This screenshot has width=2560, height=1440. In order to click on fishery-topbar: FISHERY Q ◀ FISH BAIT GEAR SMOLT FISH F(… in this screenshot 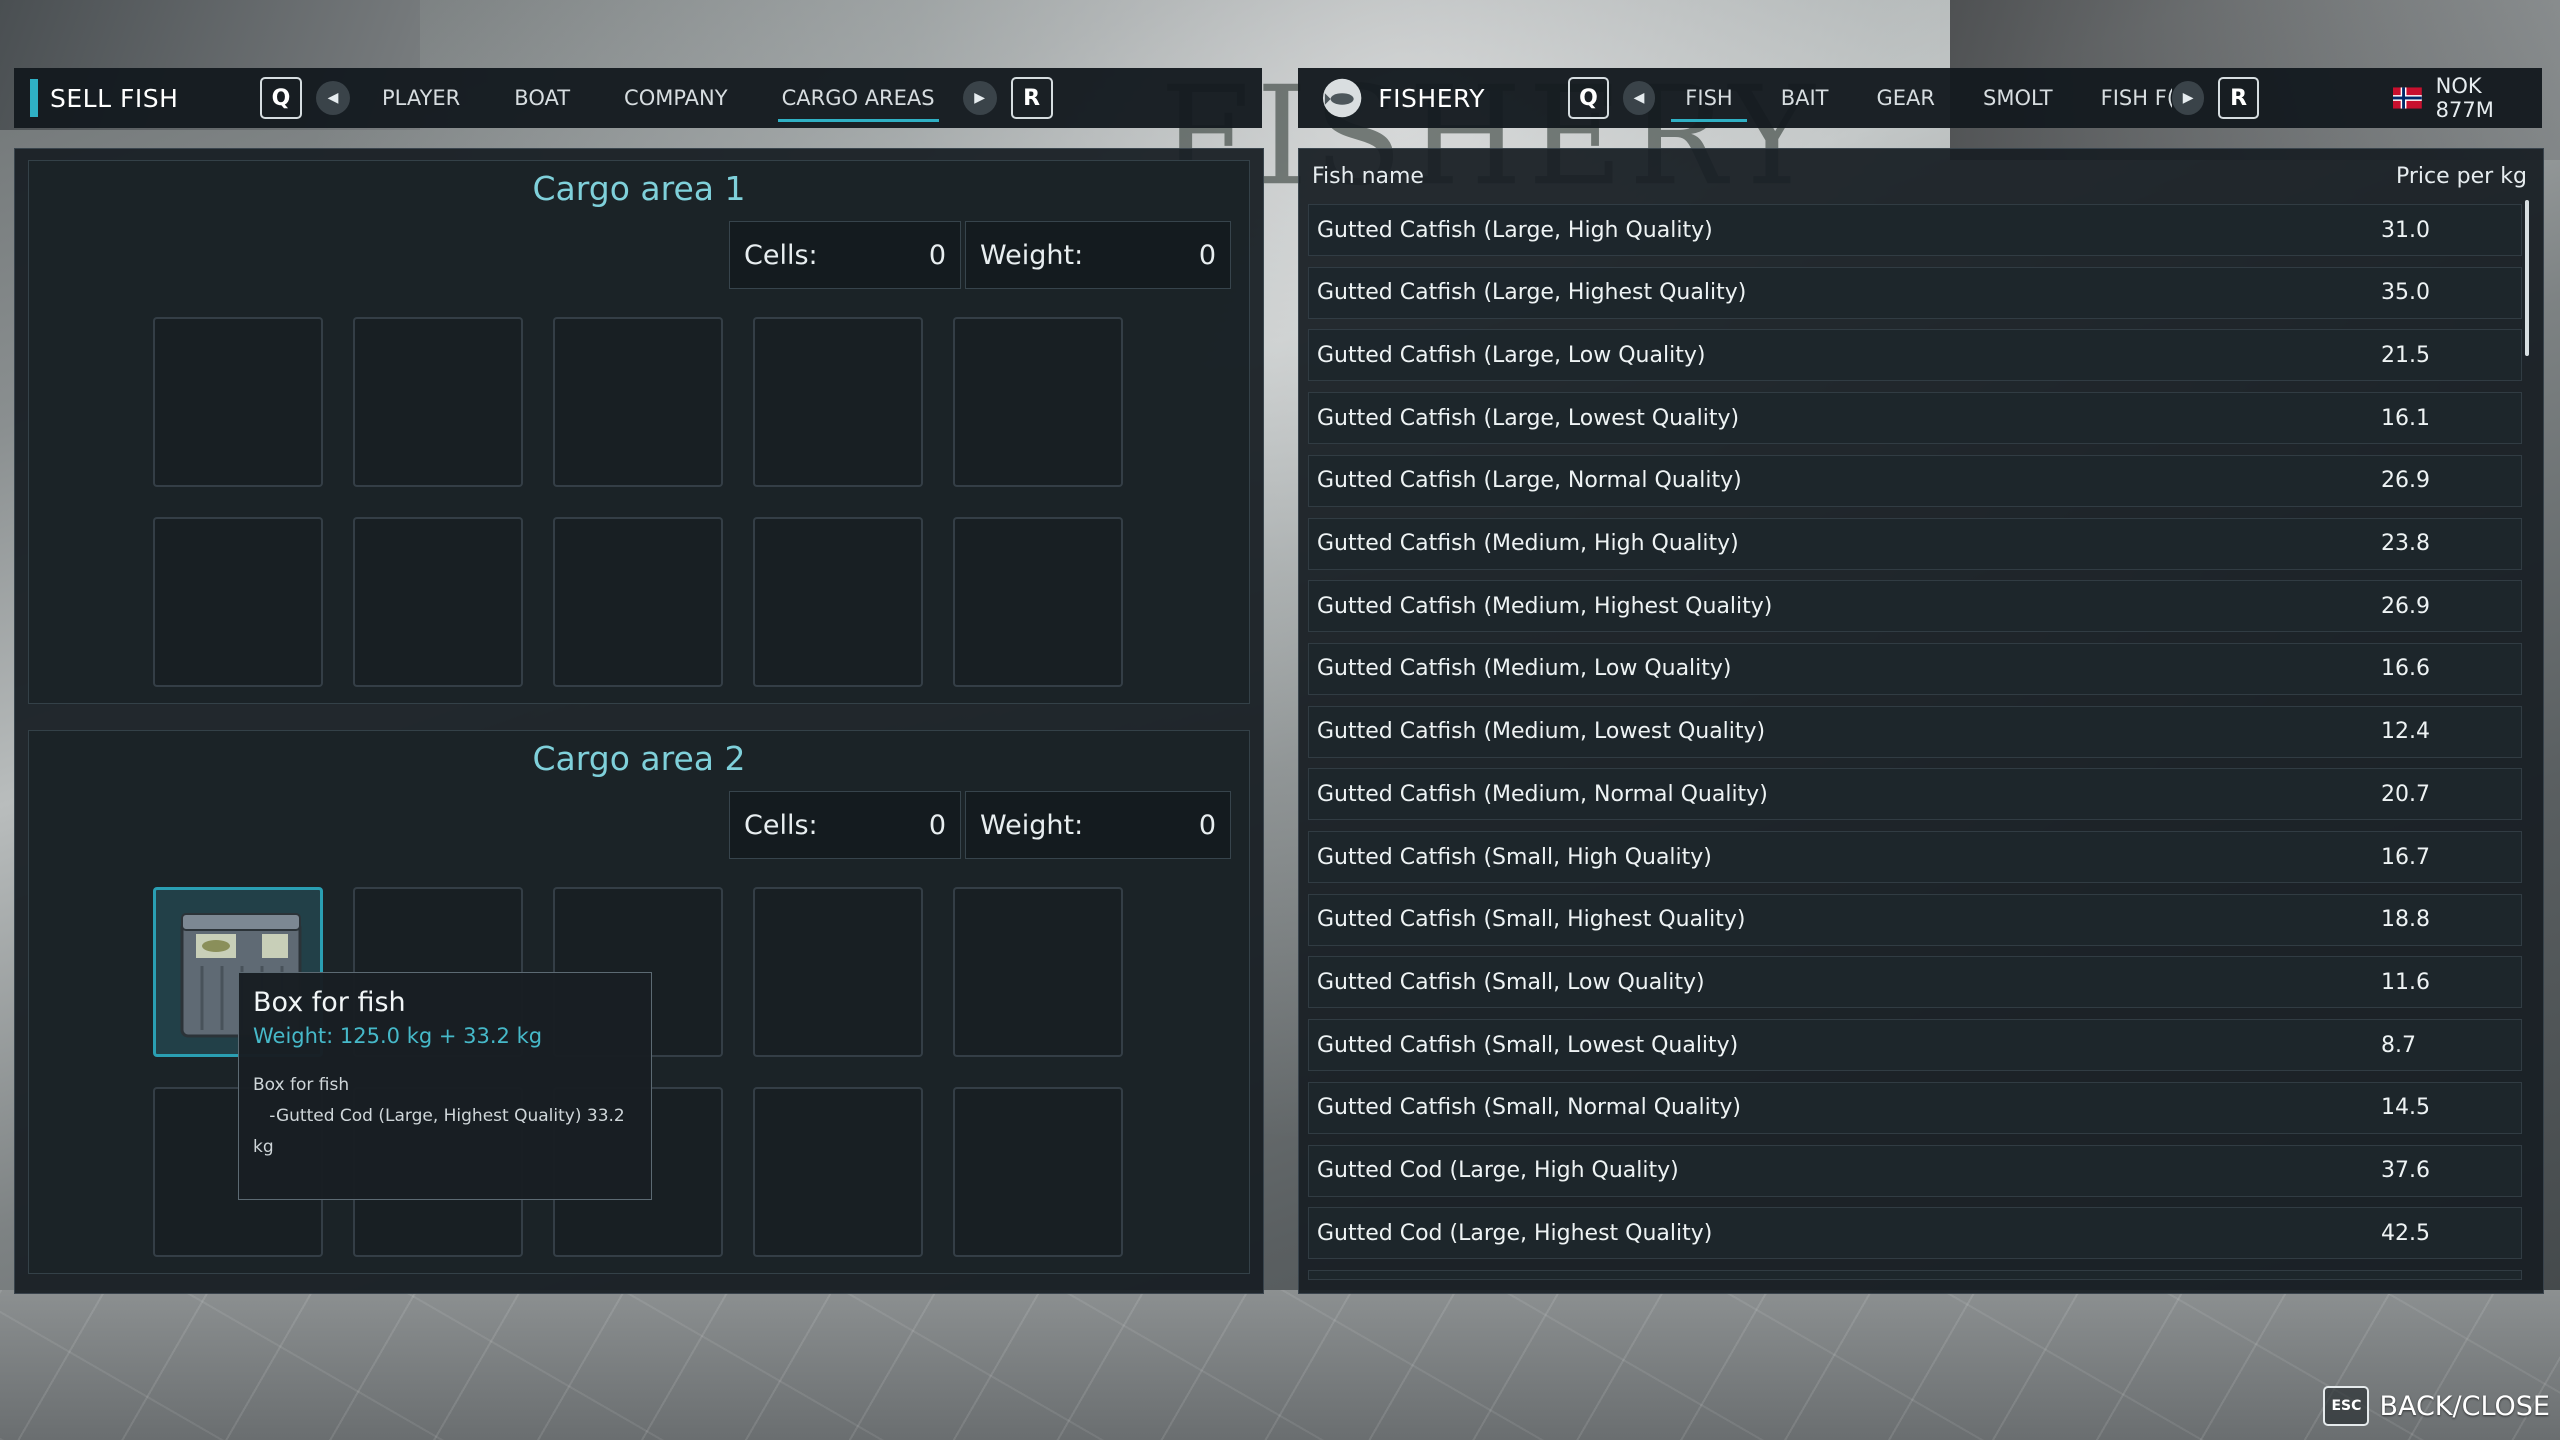, I will do `click(1920, 98)`.